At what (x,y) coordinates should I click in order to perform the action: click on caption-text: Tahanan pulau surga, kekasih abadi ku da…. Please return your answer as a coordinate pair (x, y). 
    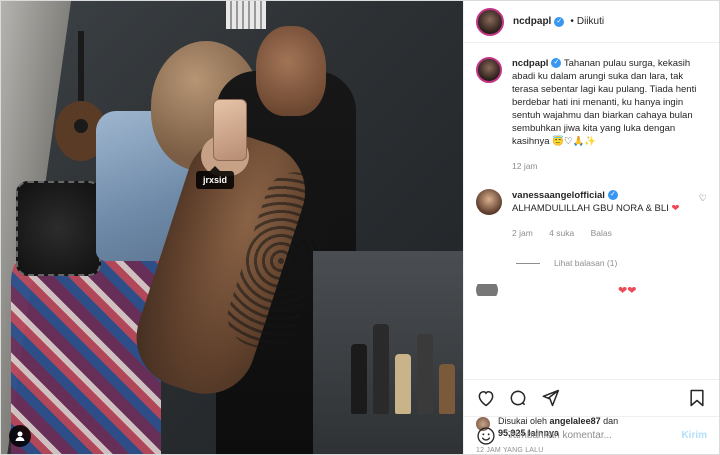
    Looking at the image, I should click on (604, 102).